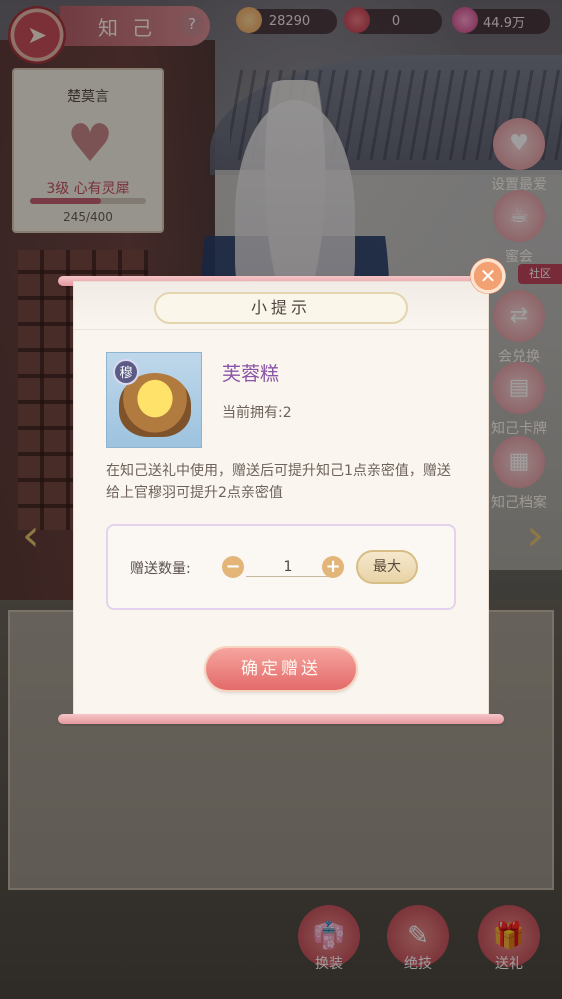  What do you see at coordinates (488, 276) in the screenshot?
I see `close-button: ✕` at bounding box center [488, 276].